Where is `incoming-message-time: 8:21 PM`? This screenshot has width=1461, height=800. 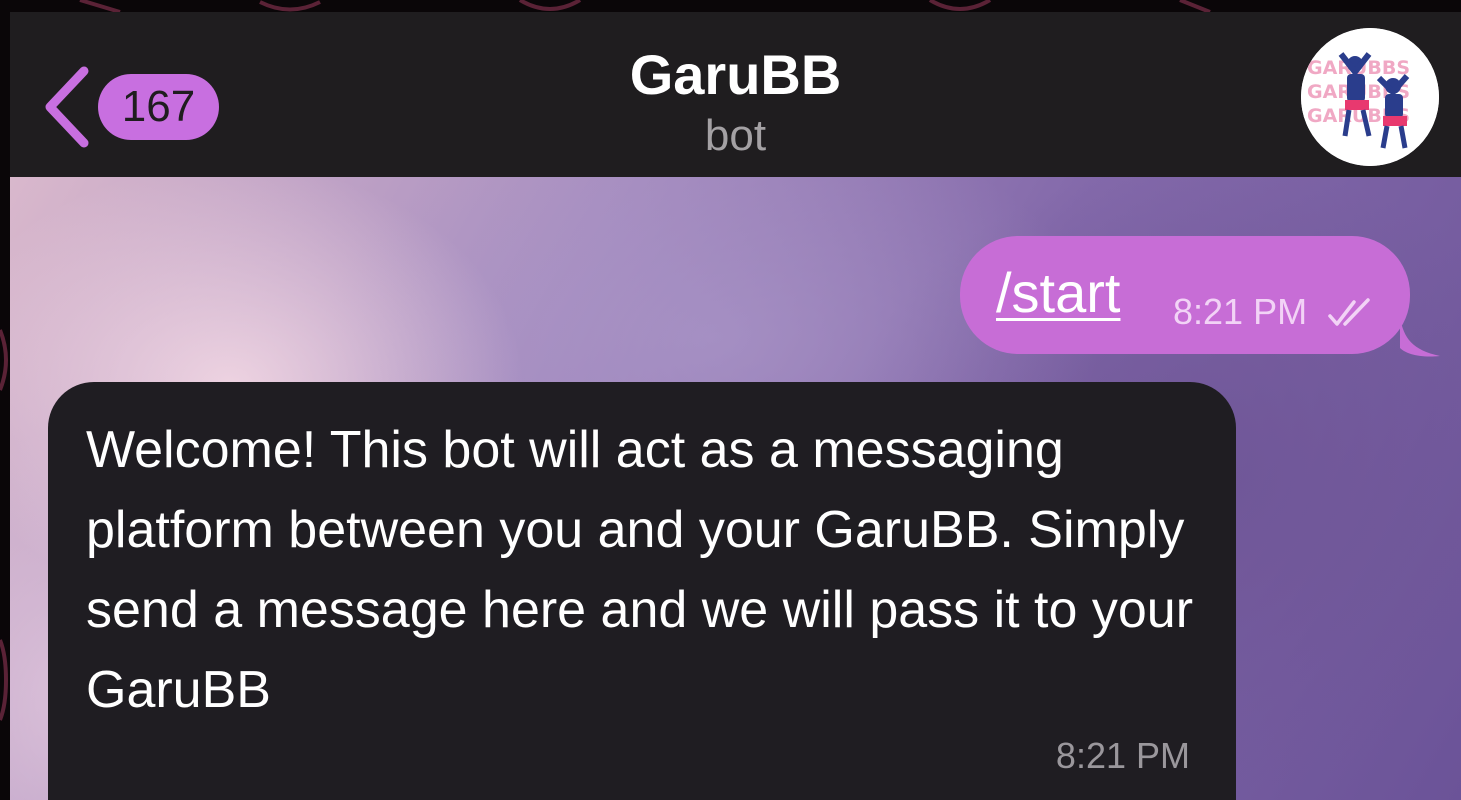
incoming-message-time: 8:21 PM is located at coordinates (1122, 755).